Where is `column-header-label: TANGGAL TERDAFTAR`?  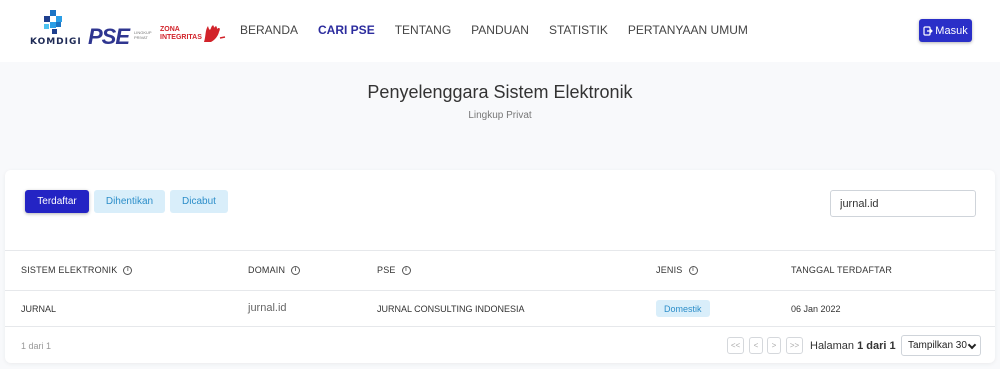
column-header-label: TANGGAL TERDAFTAR is located at coordinates (842, 270).